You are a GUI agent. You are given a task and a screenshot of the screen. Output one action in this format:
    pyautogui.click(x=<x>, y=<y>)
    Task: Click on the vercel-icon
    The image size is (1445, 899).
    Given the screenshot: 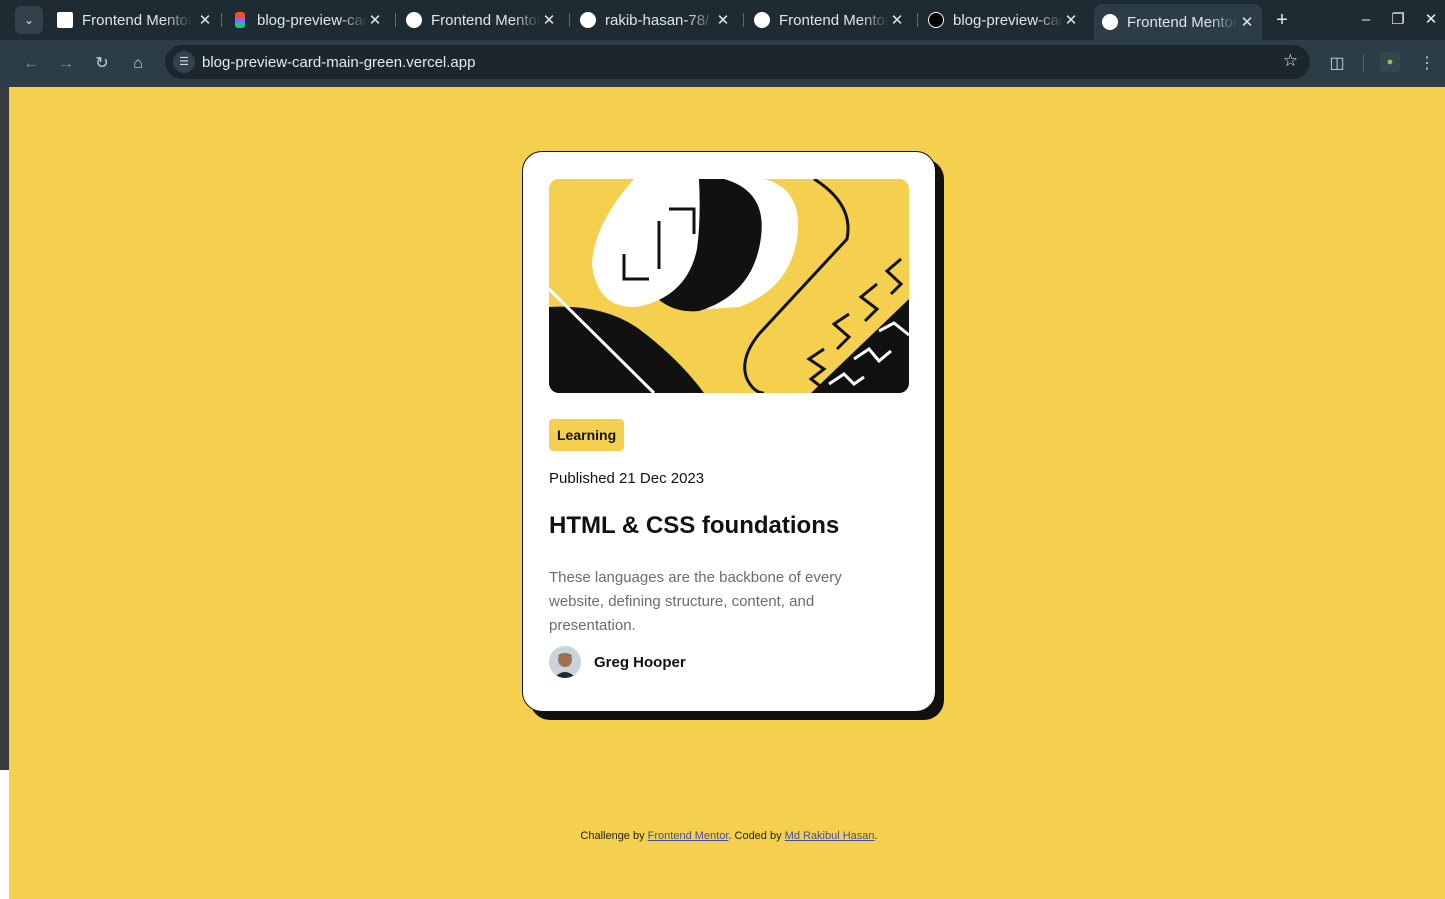 What is the action you would take?
    pyautogui.click(x=936, y=20)
    